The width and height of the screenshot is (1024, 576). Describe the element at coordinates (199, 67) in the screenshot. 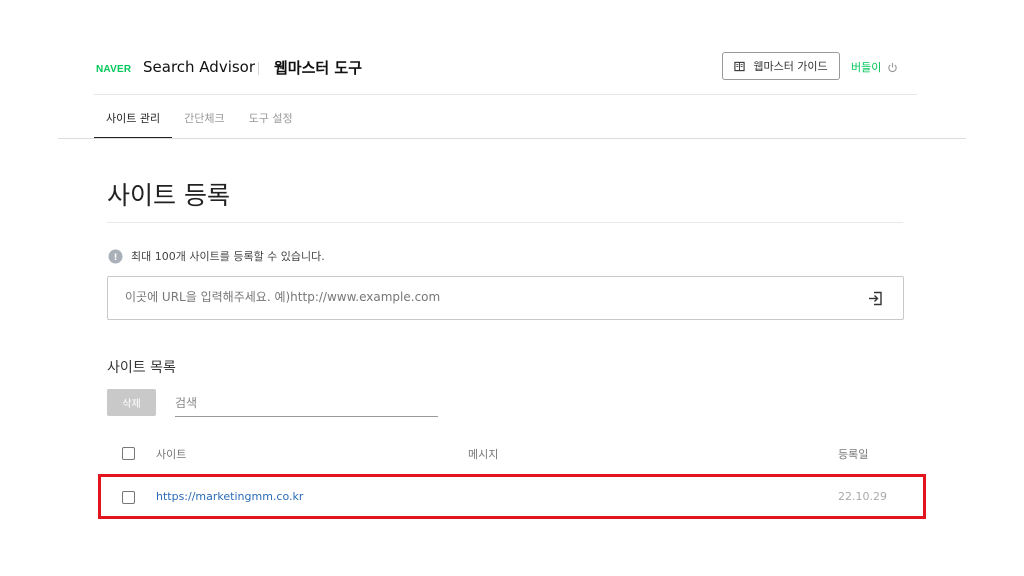

I see `search-advisor-brand: Search Advisor` at that location.